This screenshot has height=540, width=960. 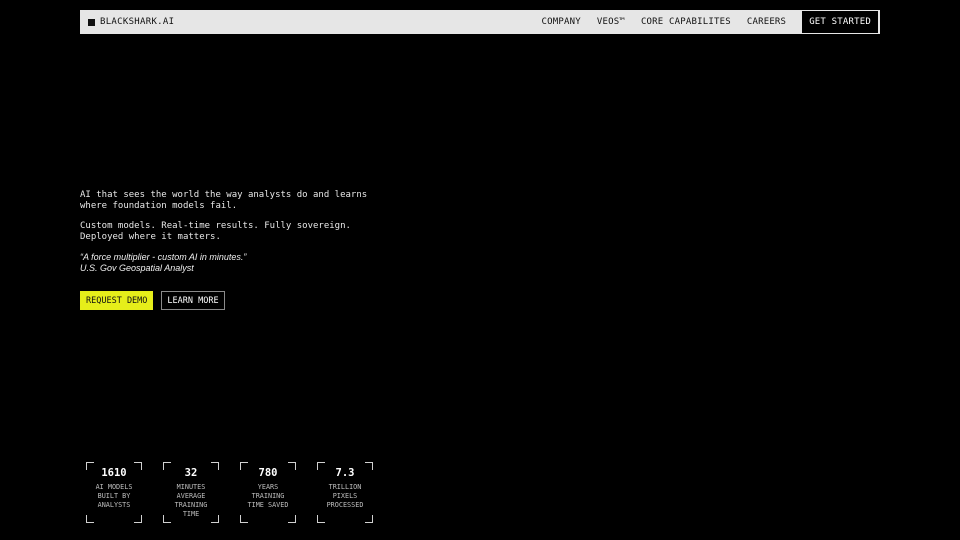 I want to click on stat-card: 32 MINUTES AVERAGE TRAINING TIME, so click(x=191, y=492).